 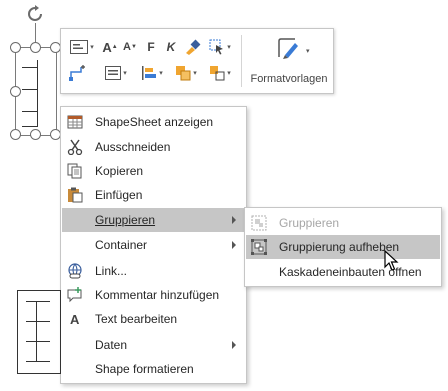 I want to click on bold-button: F, so click(x=151, y=47).